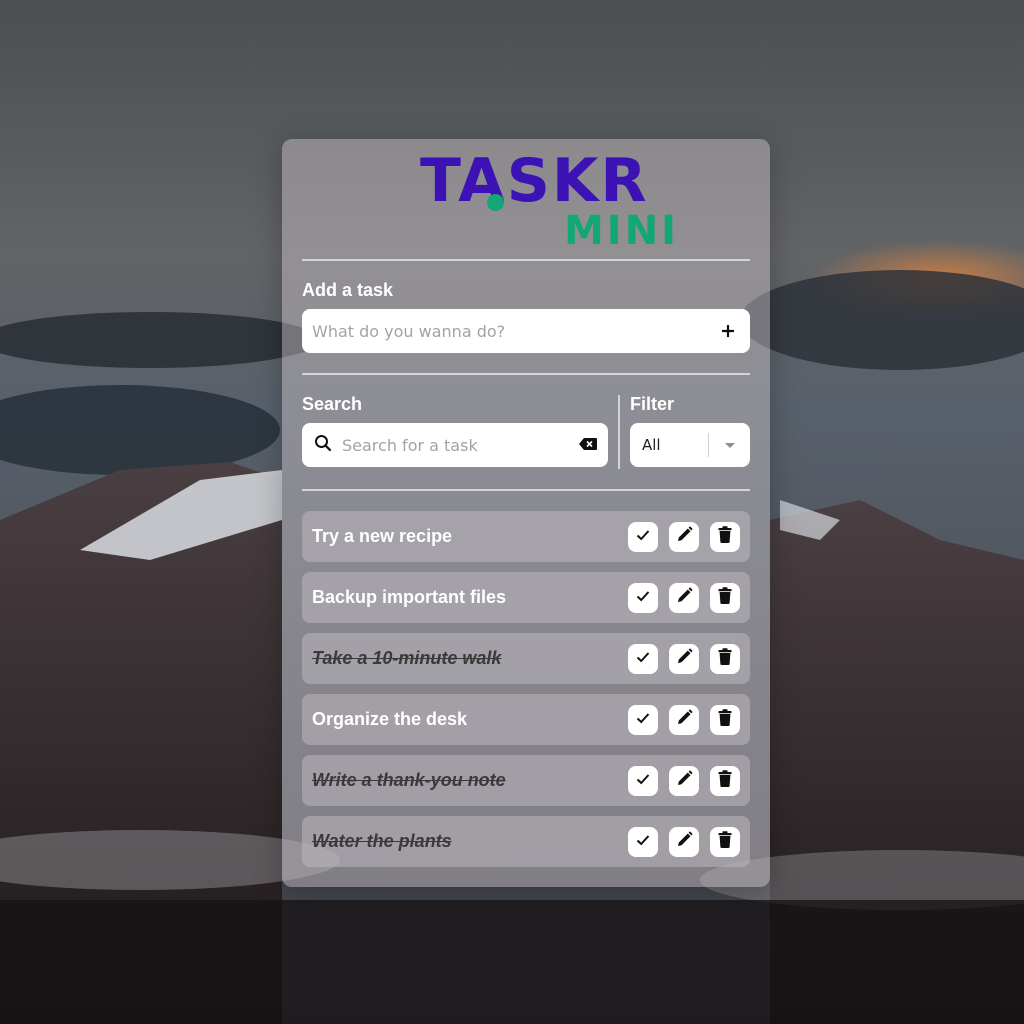 The height and width of the screenshot is (1024, 1024). I want to click on task-text: Organize the desk, so click(390, 719).